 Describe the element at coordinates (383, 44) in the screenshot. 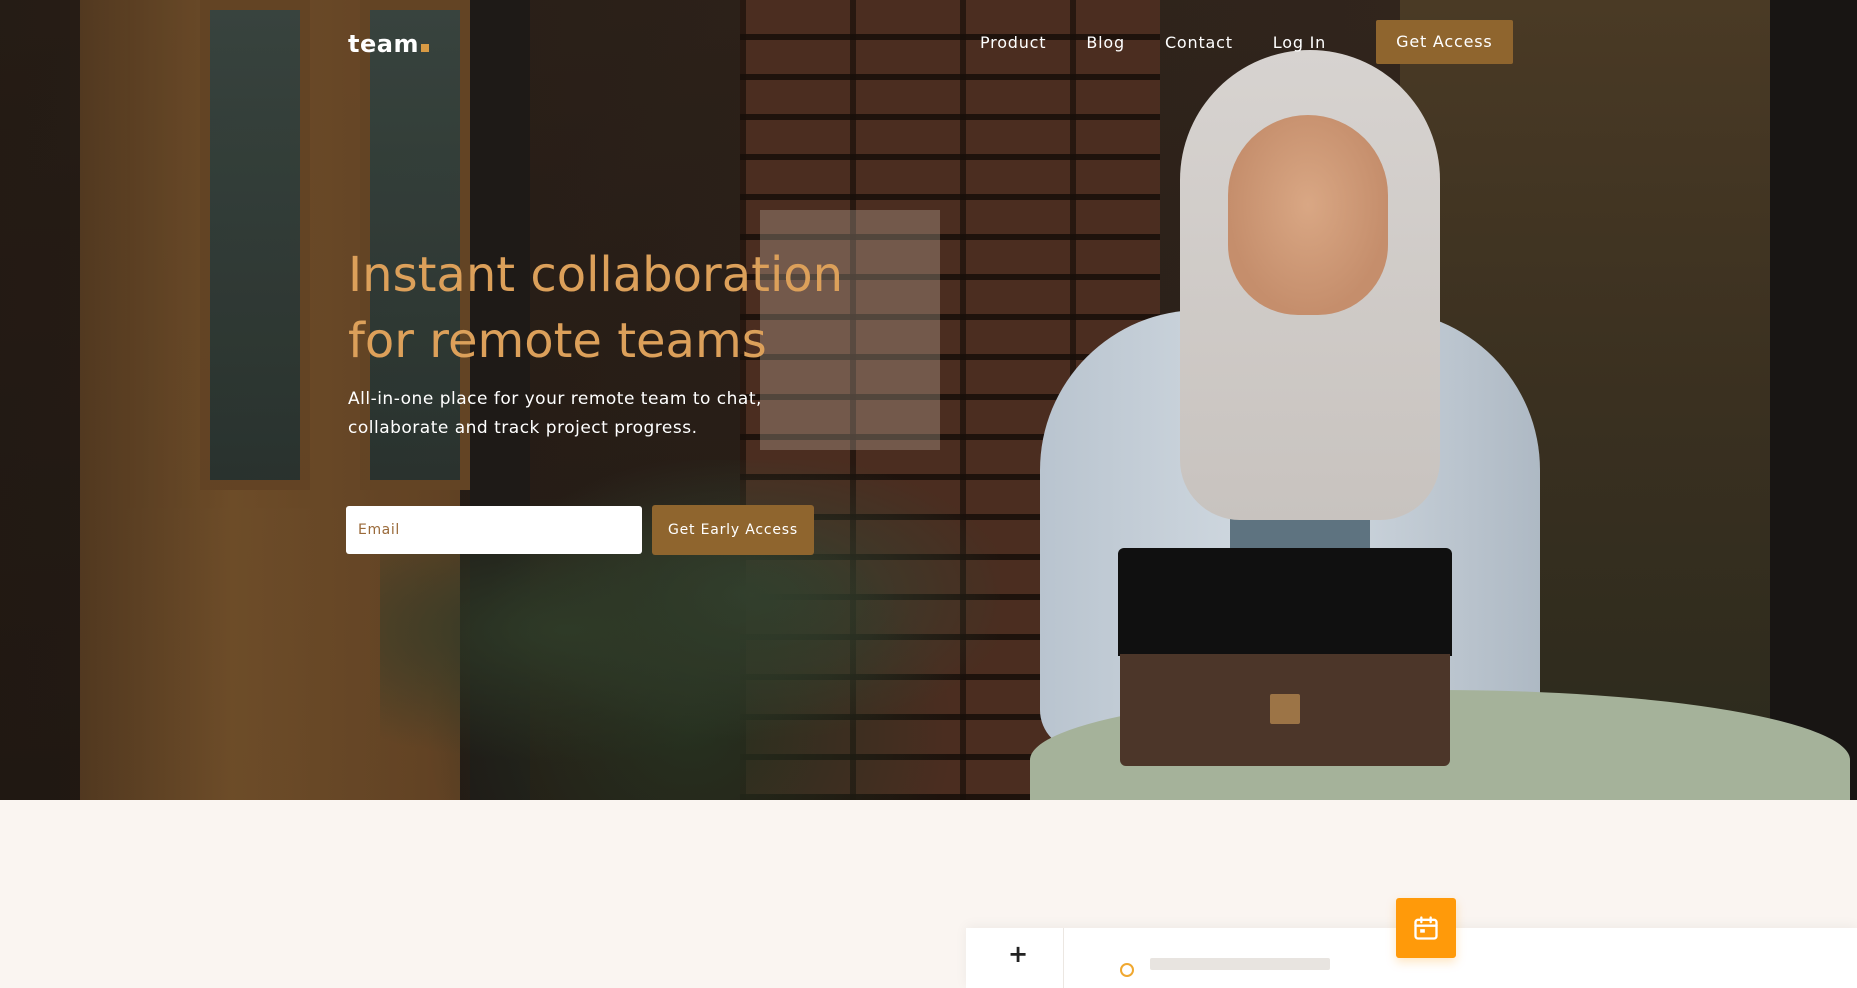

I see `logo-text: team` at that location.